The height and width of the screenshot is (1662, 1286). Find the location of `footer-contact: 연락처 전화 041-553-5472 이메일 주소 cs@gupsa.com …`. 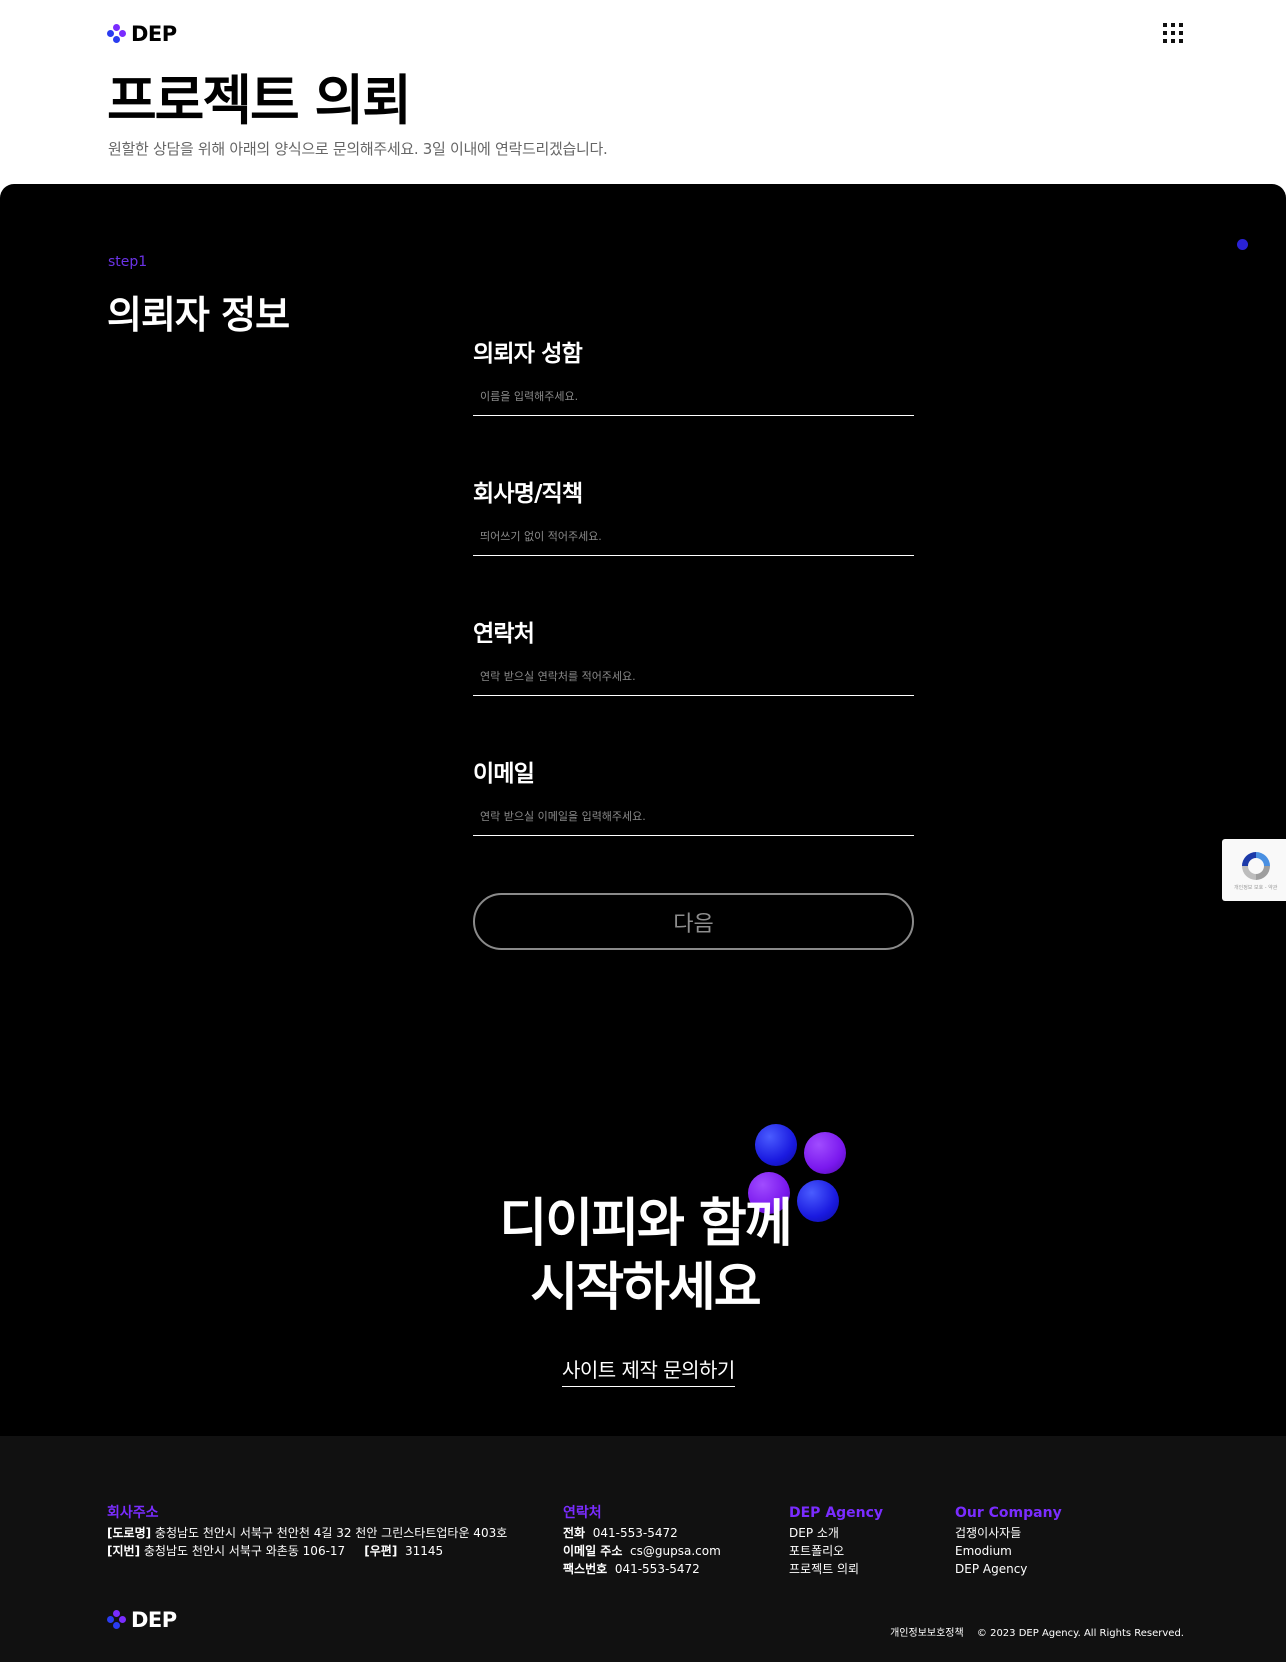

footer-contact: 연락처 전화 041-553-5472 이메일 주소 cs@gupsa.com … is located at coordinates (642, 1541).